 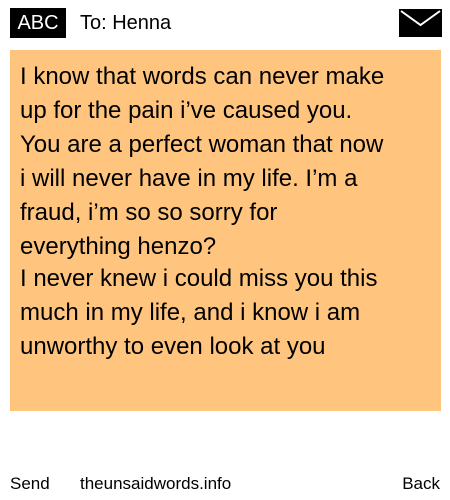 What do you see at coordinates (126, 23) in the screenshot?
I see `recipient-label: To: Henna` at bounding box center [126, 23].